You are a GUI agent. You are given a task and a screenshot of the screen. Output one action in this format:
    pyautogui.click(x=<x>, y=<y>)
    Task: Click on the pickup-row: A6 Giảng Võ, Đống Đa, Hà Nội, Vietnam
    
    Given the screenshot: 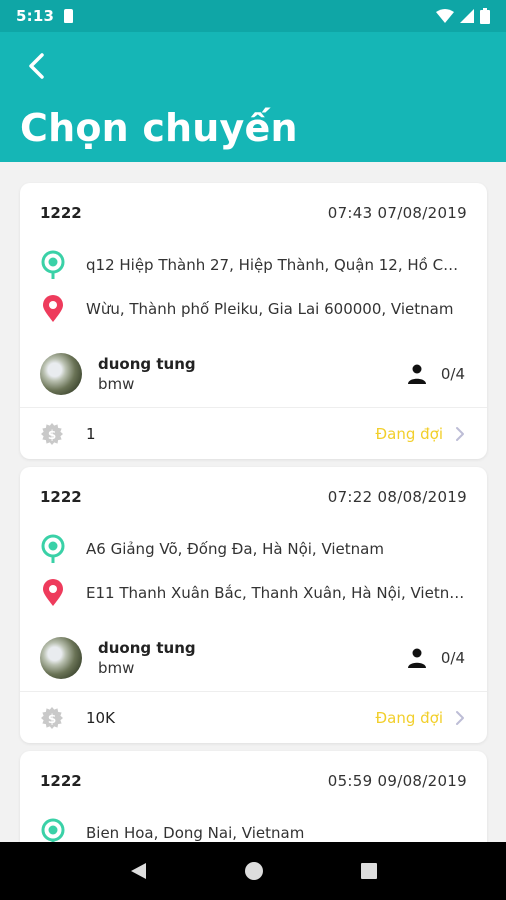 What is the action you would take?
    pyautogui.click(x=253, y=549)
    